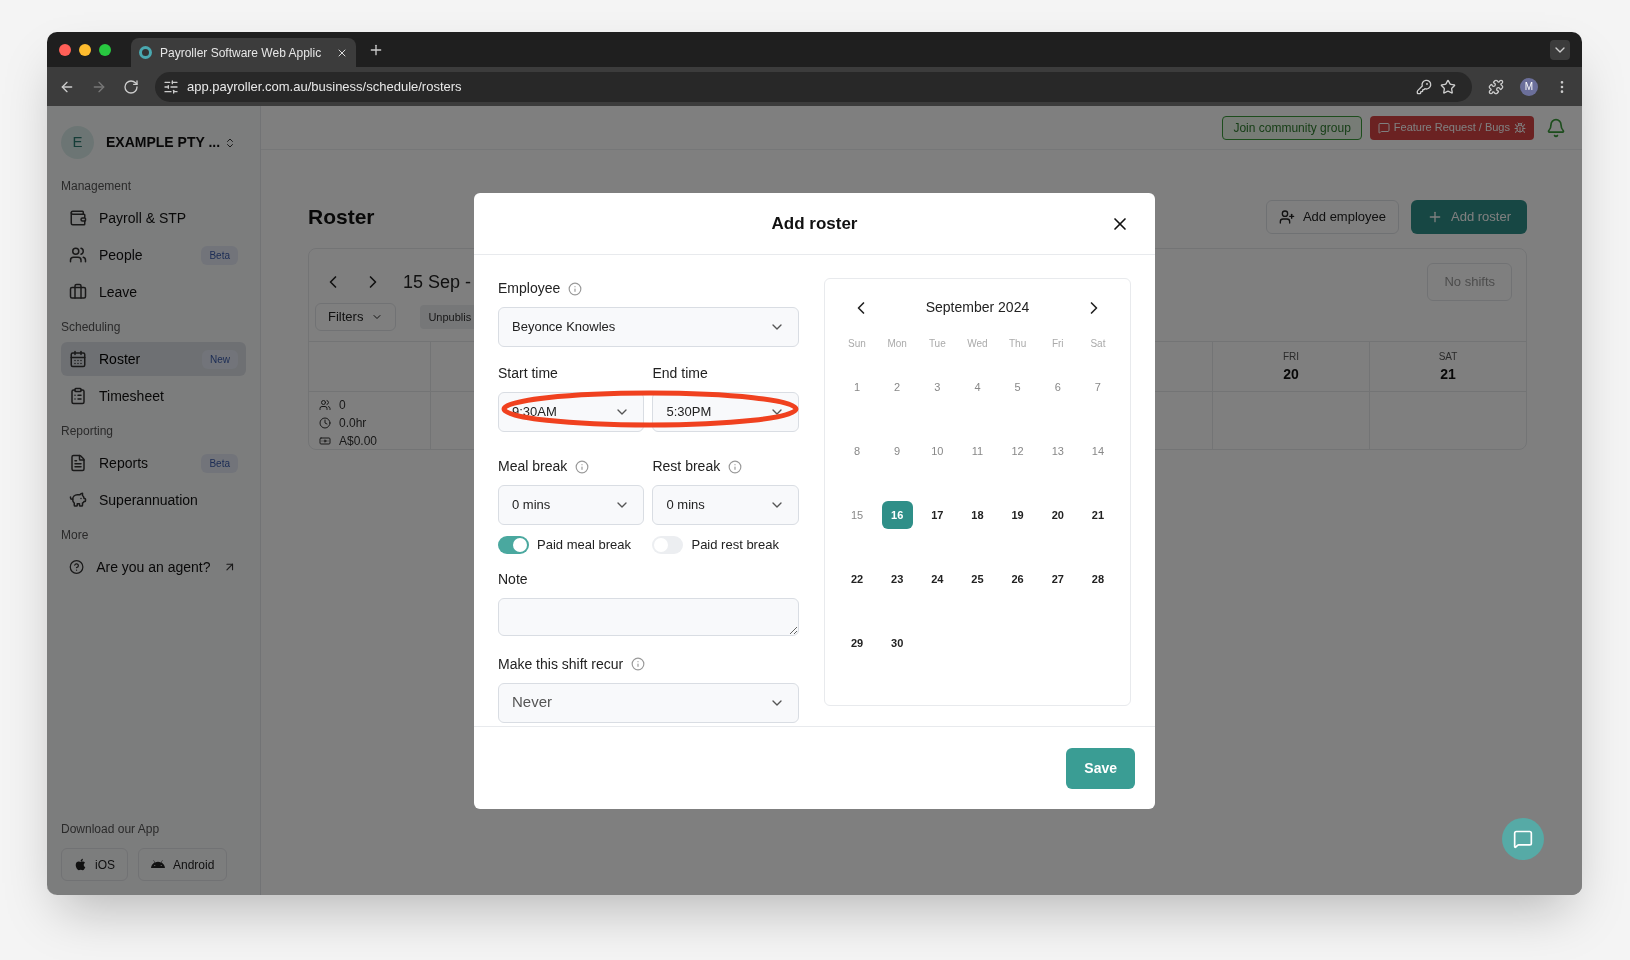 This screenshot has width=1630, height=960. Describe the element at coordinates (977, 579) in the screenshot. I see `calendar-day: 25` at that location.